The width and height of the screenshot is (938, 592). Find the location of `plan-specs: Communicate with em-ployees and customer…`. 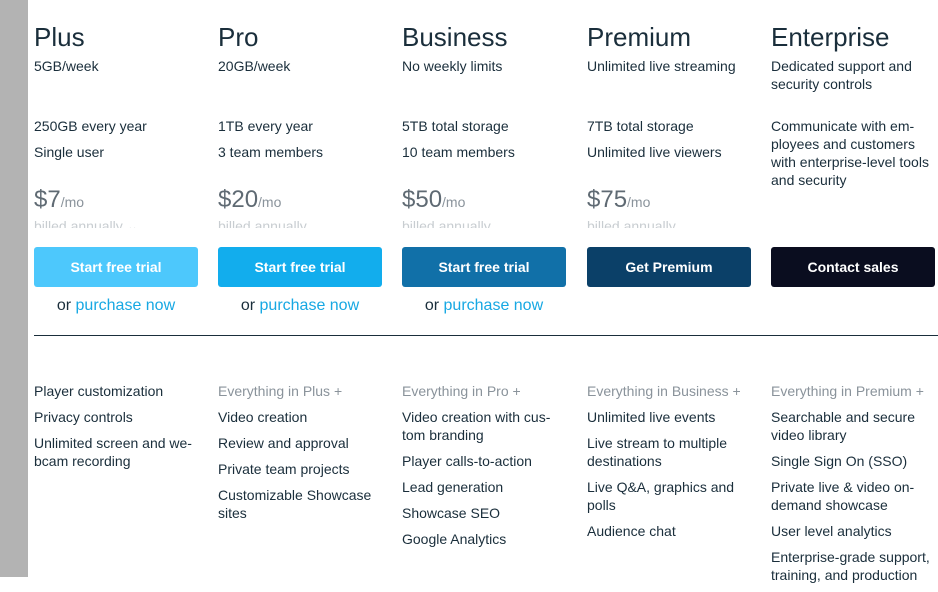

plan-specs: Communicate with em-ployees and customer… is located at coordinates (854, 153).